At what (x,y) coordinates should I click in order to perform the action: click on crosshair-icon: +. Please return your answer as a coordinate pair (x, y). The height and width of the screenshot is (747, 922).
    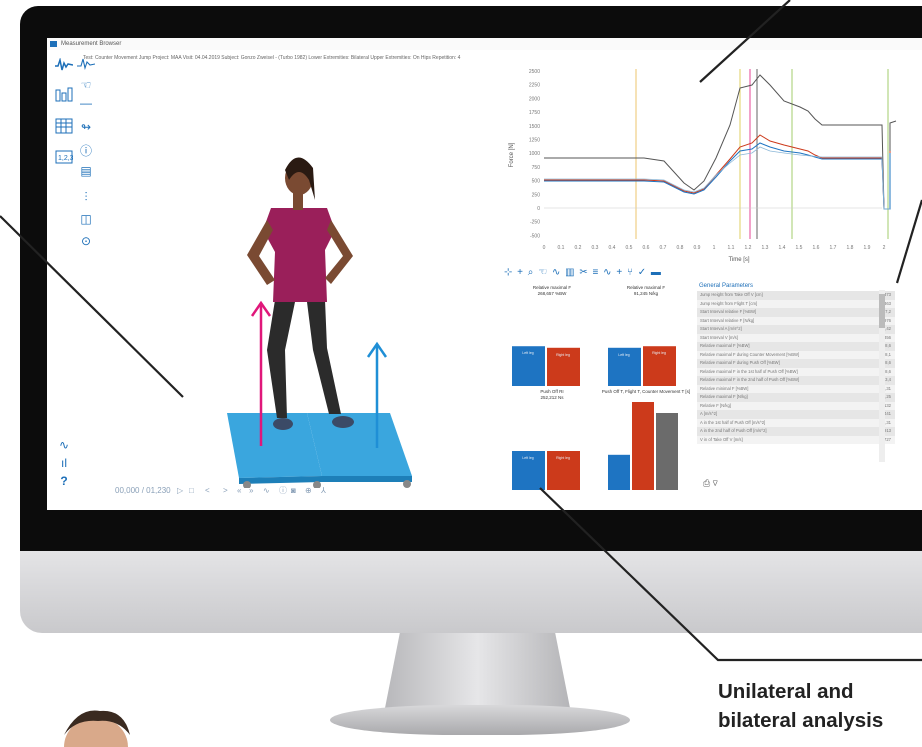
    Looking at the image, I should click on (619, 272).